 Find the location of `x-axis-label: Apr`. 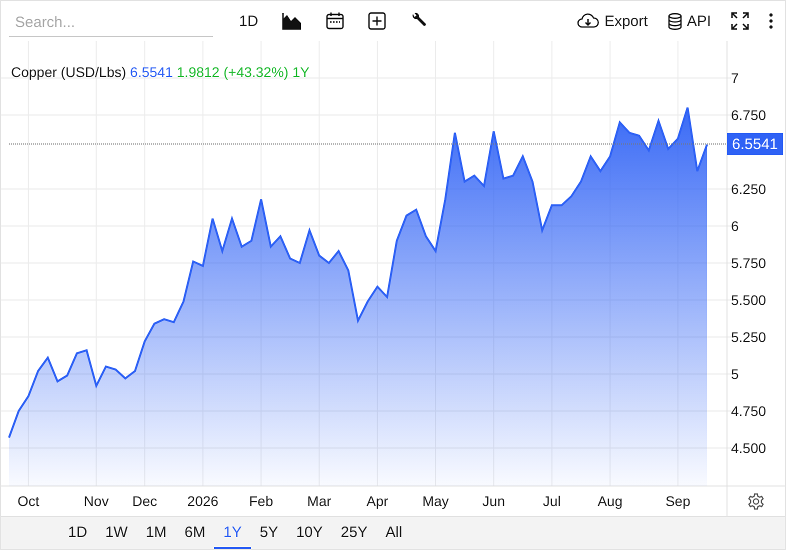

x-axis-label: Apr is located at coordinates (377, 501).